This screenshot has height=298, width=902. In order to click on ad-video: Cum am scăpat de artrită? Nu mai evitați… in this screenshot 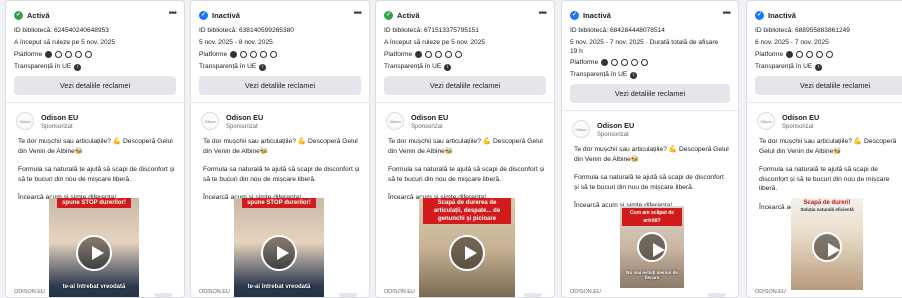, I will do `click(652, 247)`.